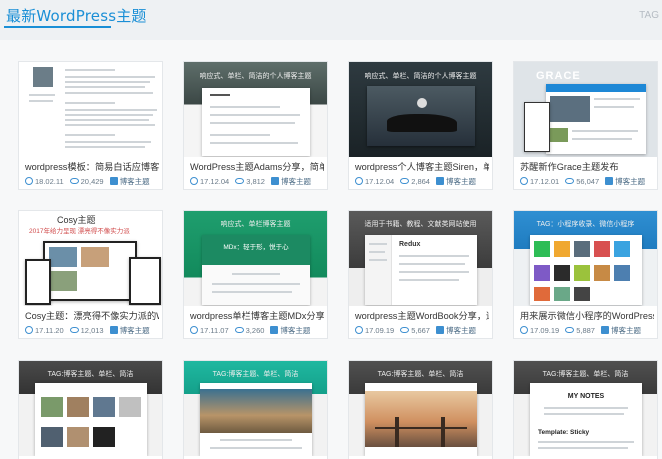 The image size is (662, 459). What do you see at coordinates (422, 315) in the screenshot?
I see `card-title: wordpress主题WordBook分享，适用` at bounding box center [422, 315].